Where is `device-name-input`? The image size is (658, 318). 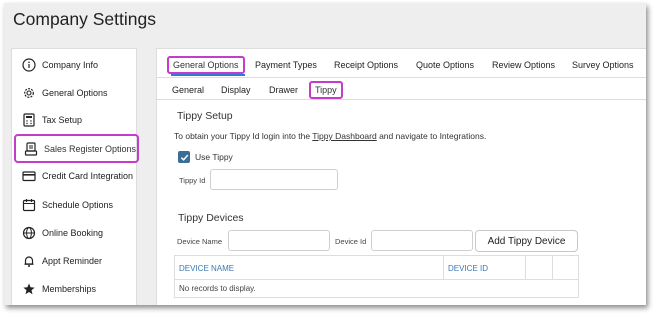 device-name-input is located at coordinates (279, 240).